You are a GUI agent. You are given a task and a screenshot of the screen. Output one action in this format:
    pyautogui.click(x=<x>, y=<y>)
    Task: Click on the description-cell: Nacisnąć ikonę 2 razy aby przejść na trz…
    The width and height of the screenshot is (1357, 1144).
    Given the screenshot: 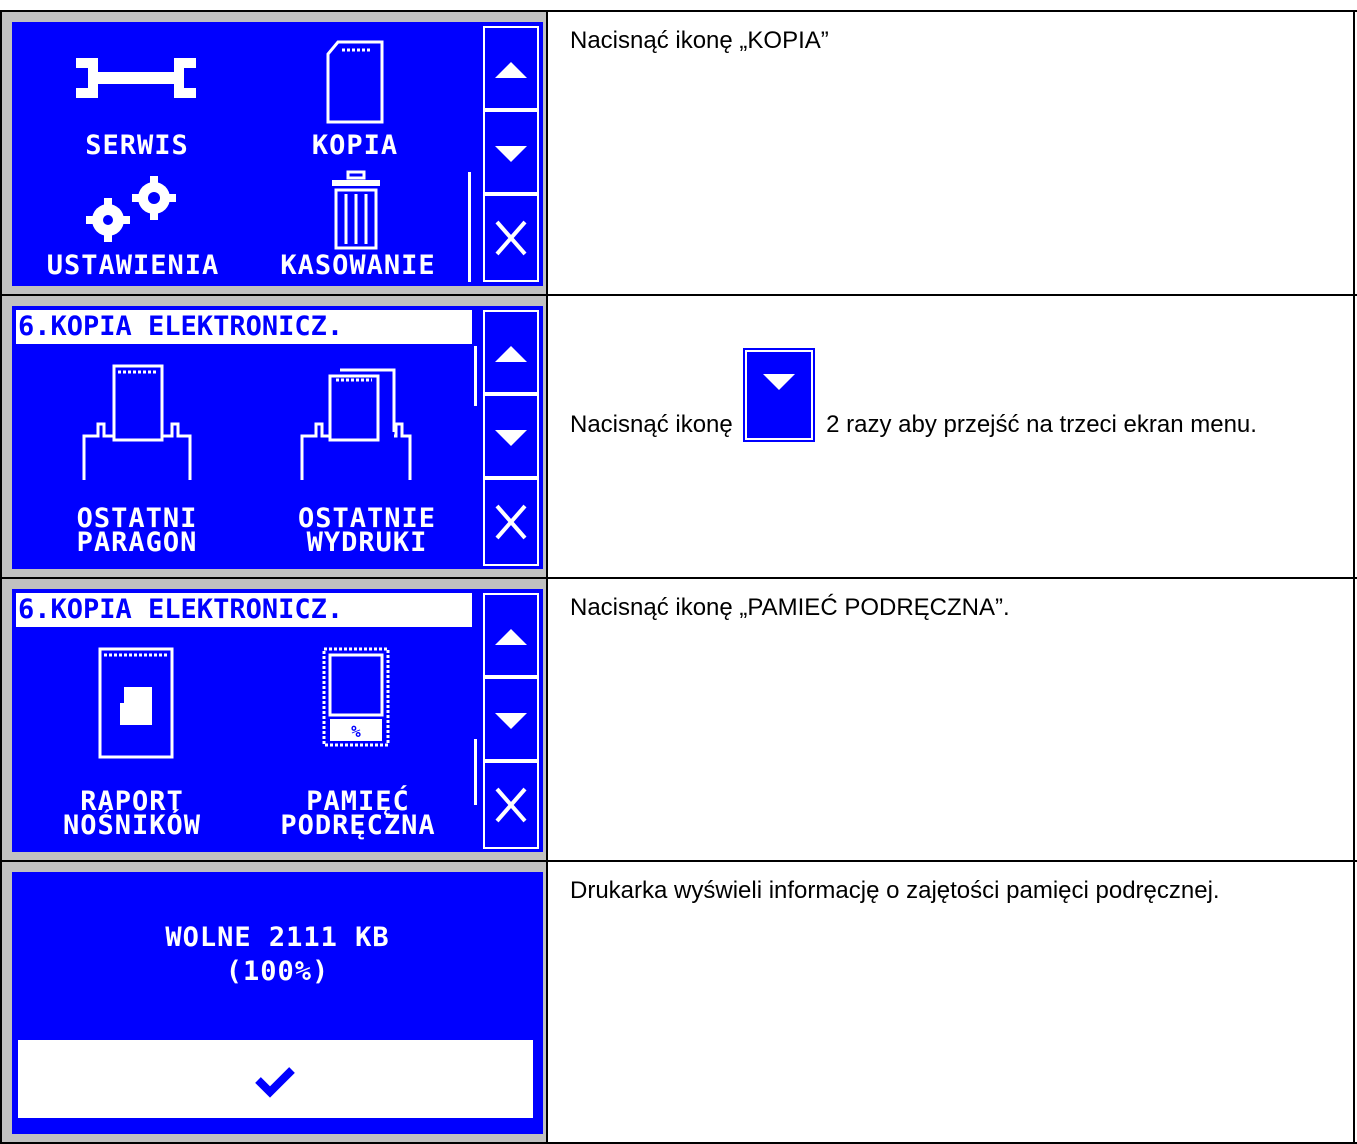 What is the action you would take?
    pyautogui.click(x=952, y=437)
    